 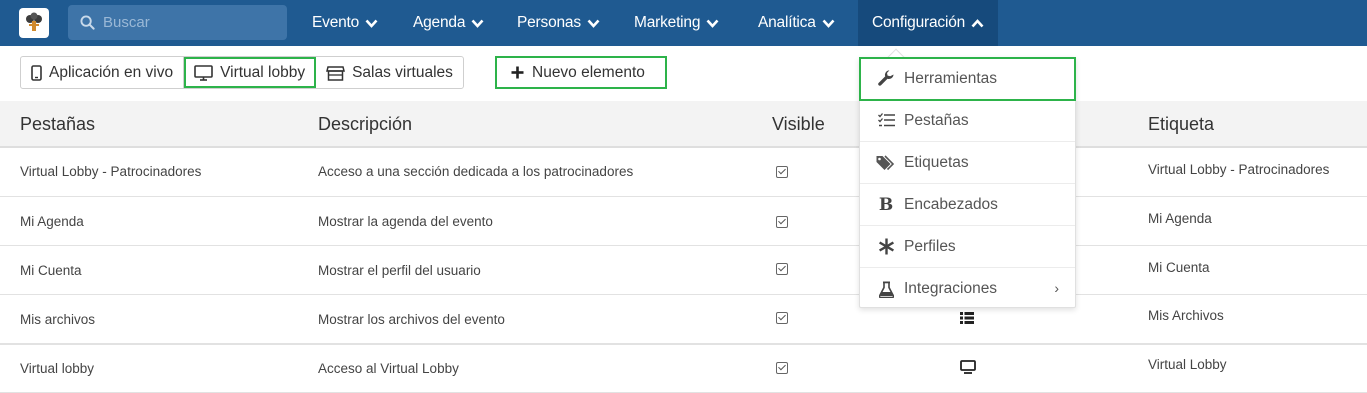 I want to click on table-header: Pestañas Descripción Visible Etiqueta, so click(x=683, y=124).